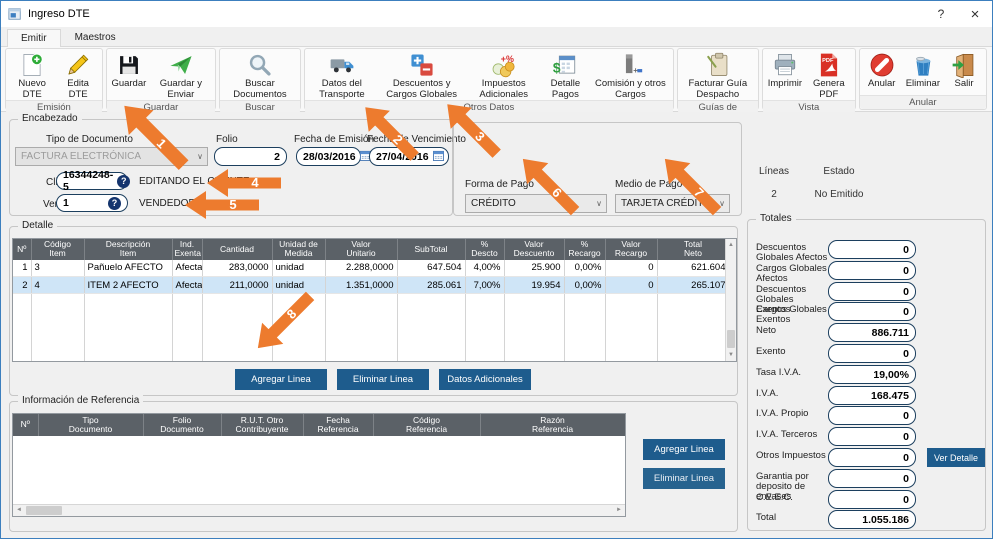  What do you see at coordinates (536, 203) in the screenshot?
I see `forma-pago-select: CRÉDITO ∨` at bounding box center [536, 203].